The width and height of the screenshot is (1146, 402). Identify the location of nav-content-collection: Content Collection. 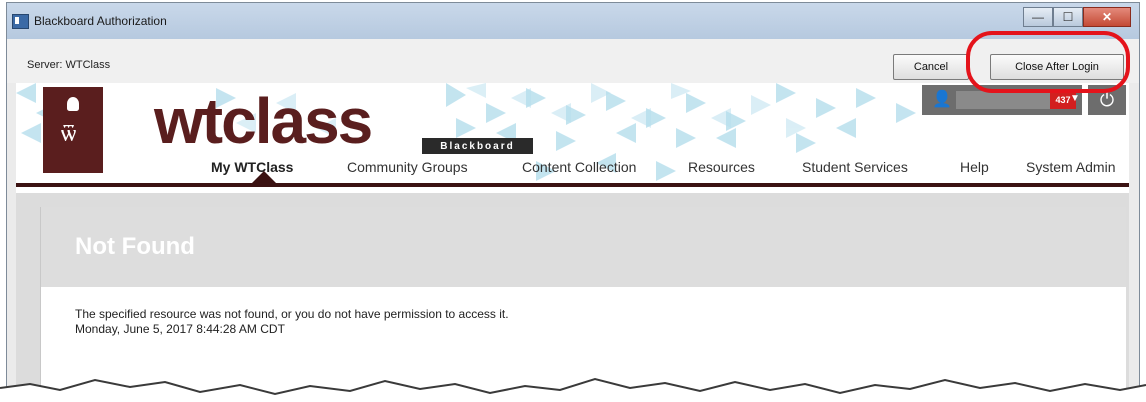
(579, 167).